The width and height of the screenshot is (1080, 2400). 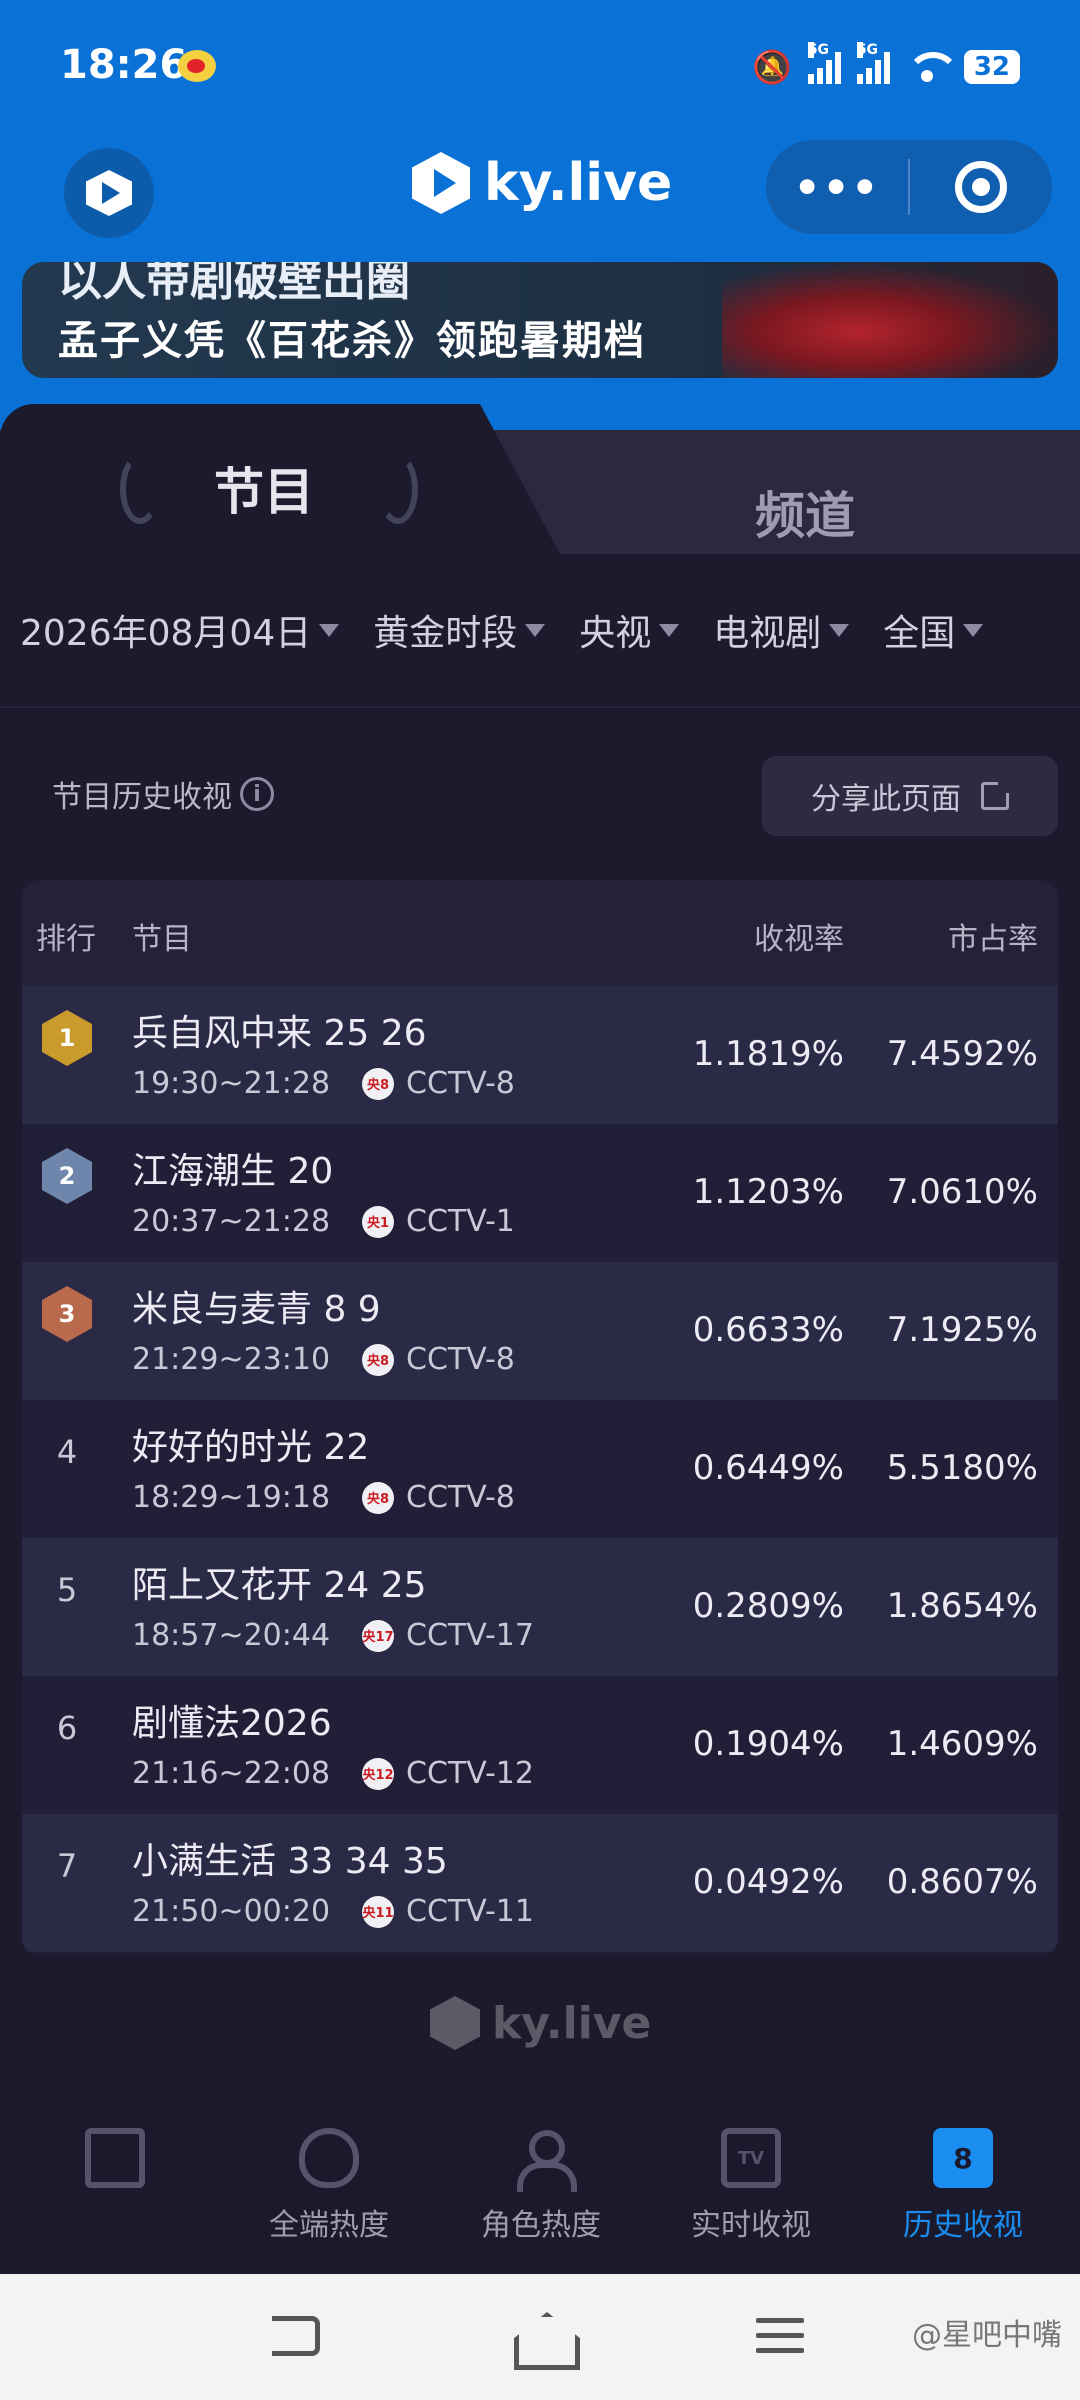 What do you see at coordinates (290, 1861) in the screenshot?
I see `program-title: 小满生活 33 34 35` at bounding box center [290, 1861].